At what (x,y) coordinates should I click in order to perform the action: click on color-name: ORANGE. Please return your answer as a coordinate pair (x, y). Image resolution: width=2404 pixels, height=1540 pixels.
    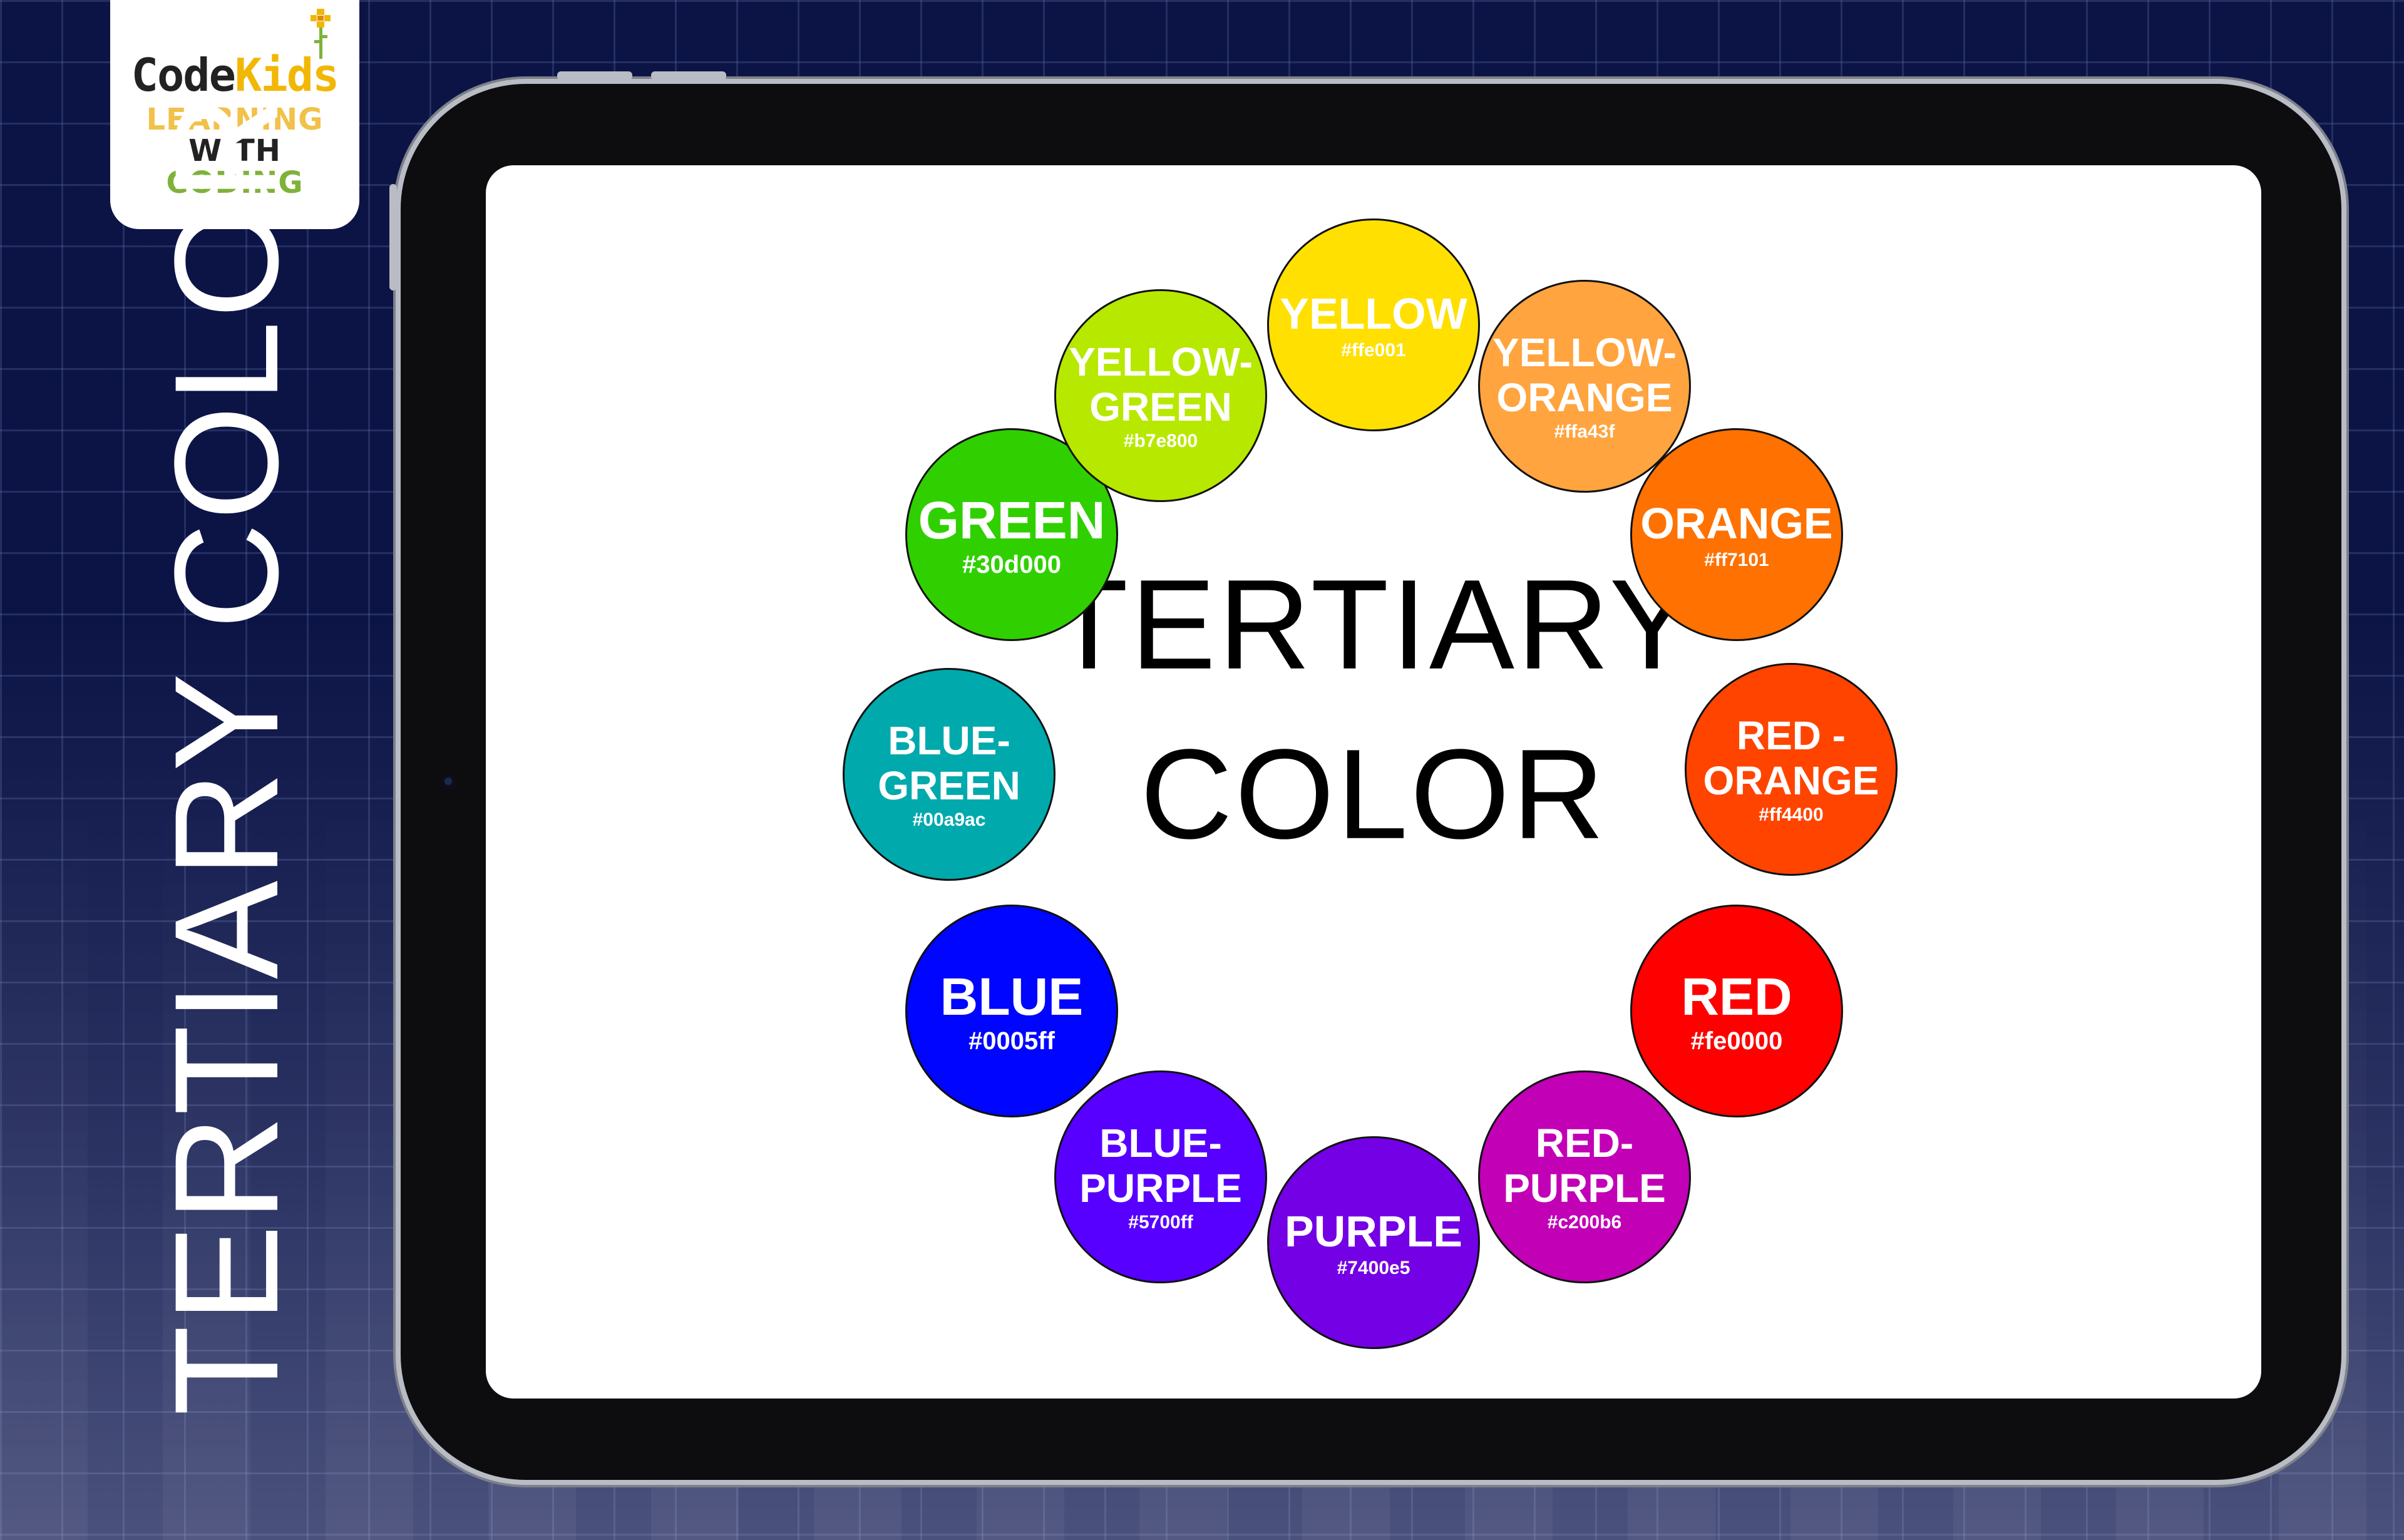
    Looking at the image, I should click on (1736, 523).